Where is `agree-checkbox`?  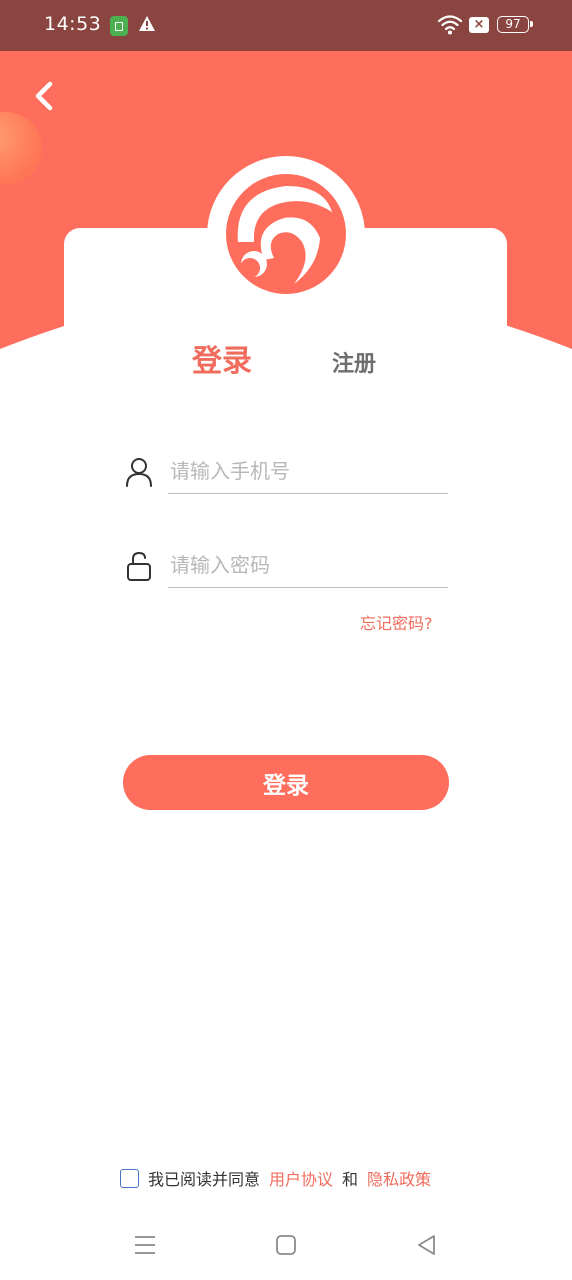 agree-checkbox is located at coordinates (129, 1178).